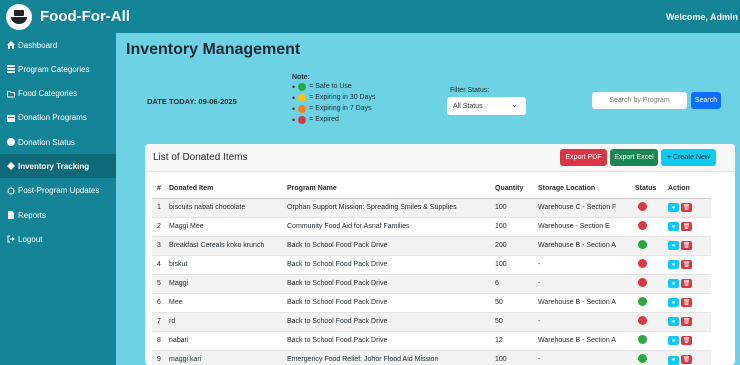  I want to click on legend-label: = Expired, so click(324, 119).